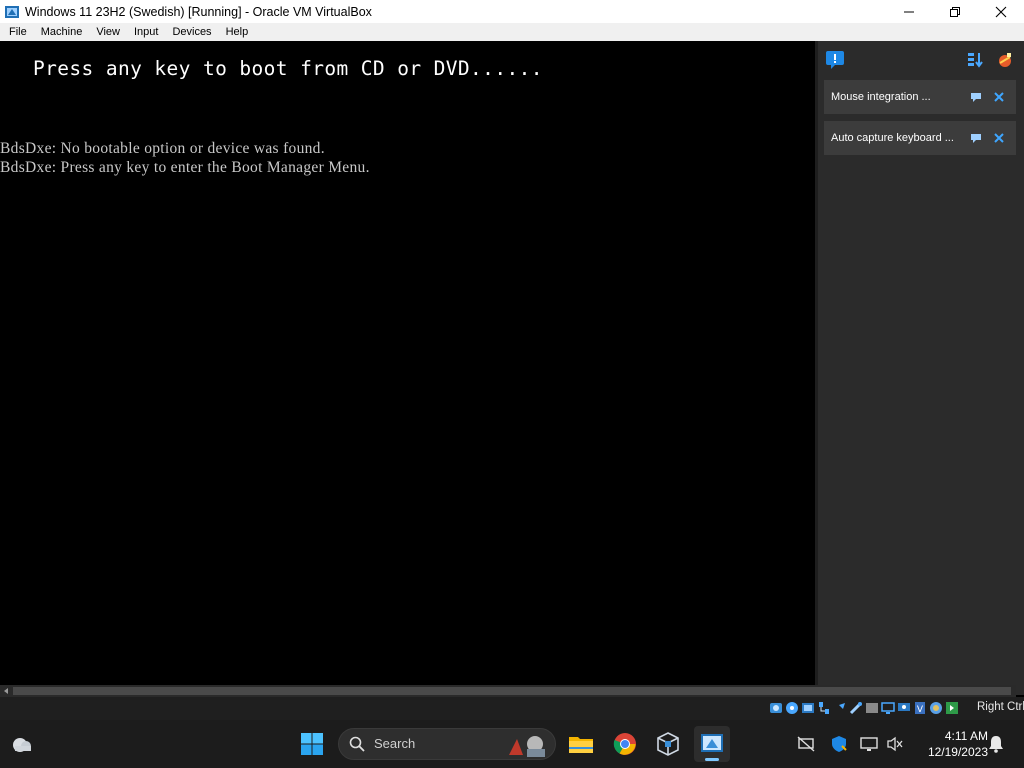 Image resolution: width=1024 pixels, height=768 pixels. I want to click on active-app-indicator, so click(712, 759).